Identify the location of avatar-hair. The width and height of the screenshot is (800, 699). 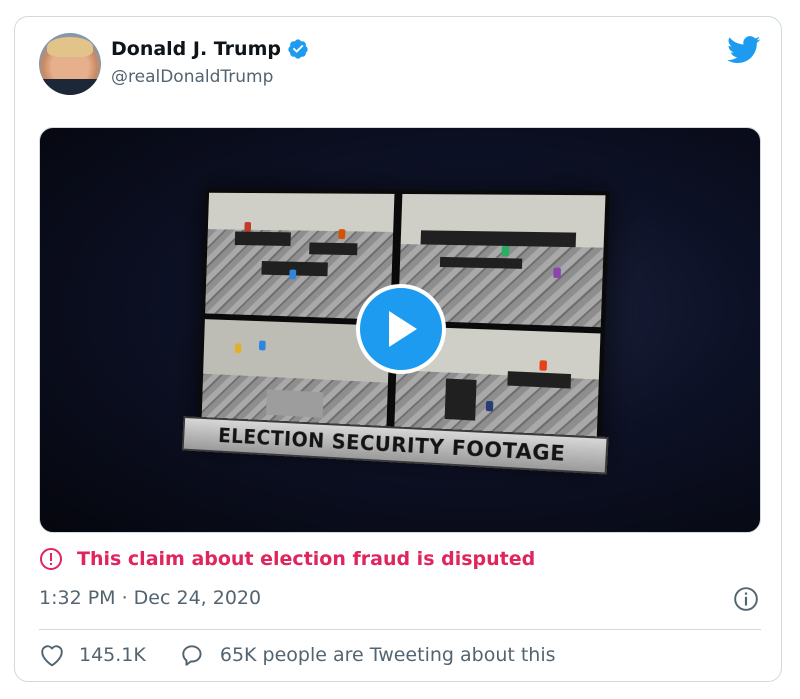
(70, 47).